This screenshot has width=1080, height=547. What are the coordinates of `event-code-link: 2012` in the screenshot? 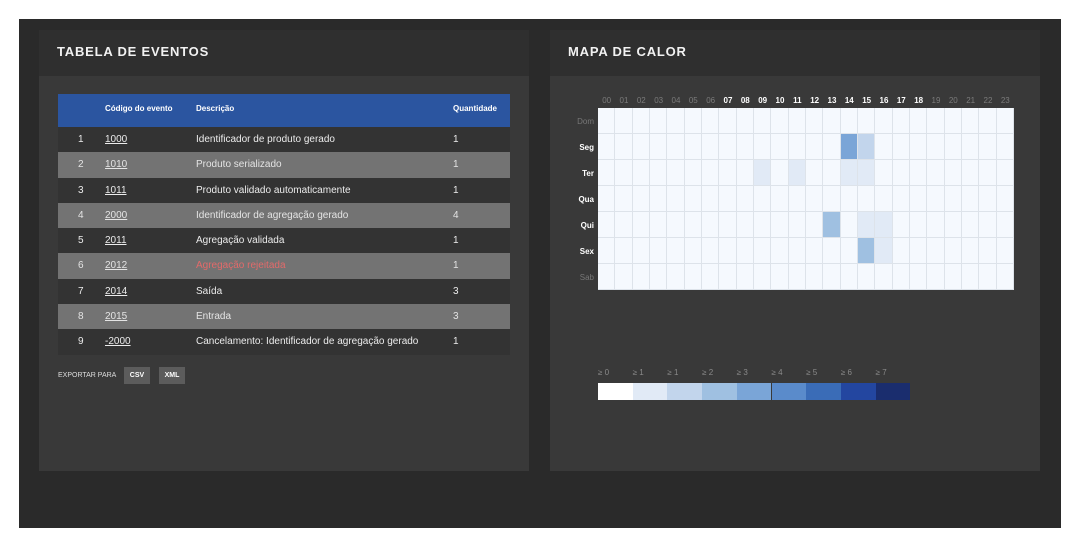 It's located at (116, 265).